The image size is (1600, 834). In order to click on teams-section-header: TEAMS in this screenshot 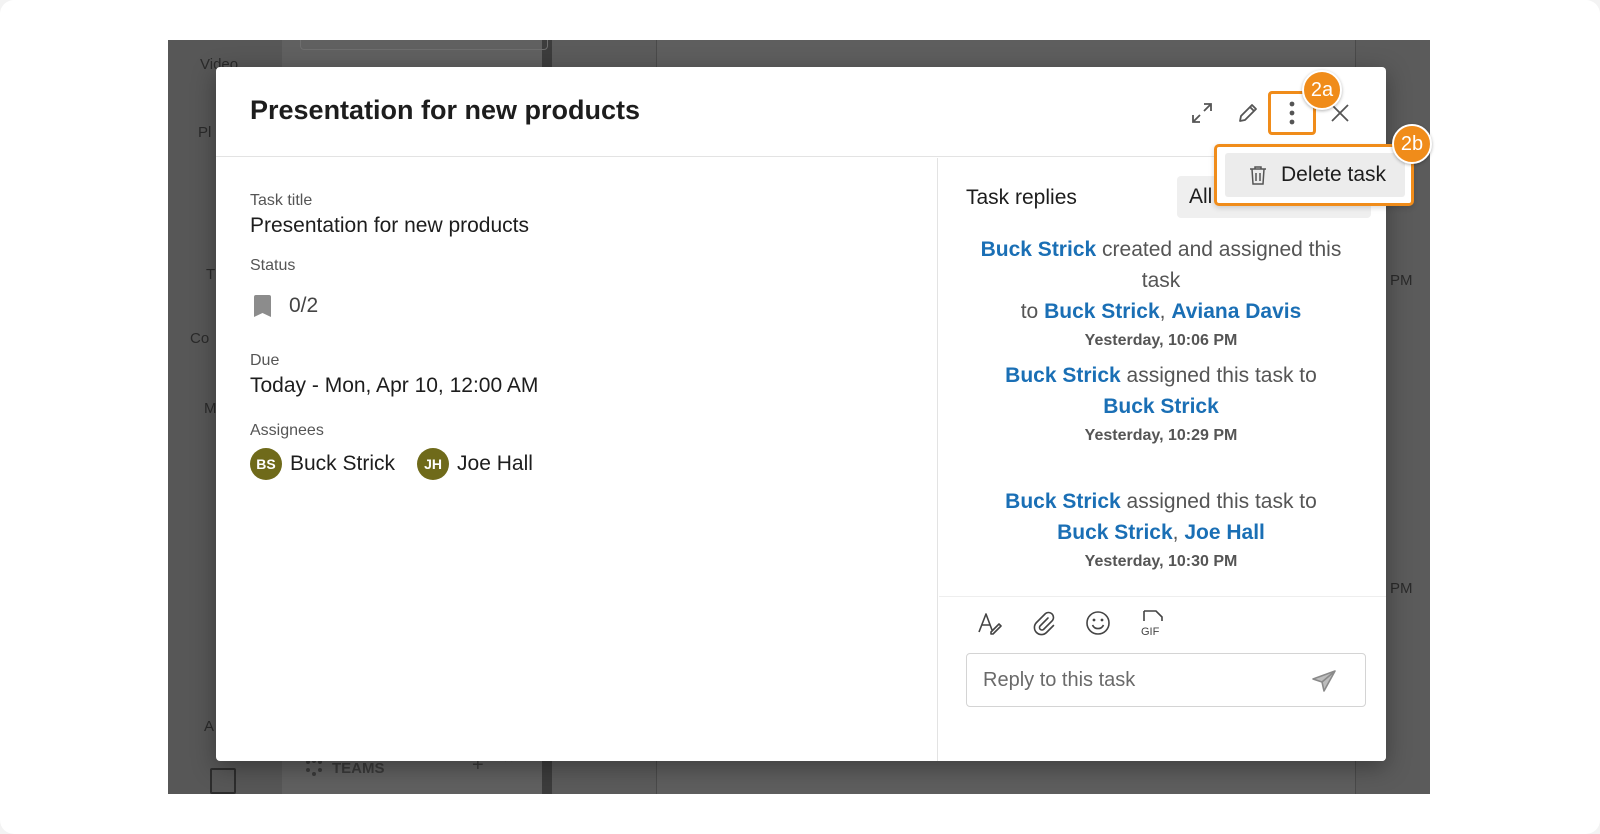, I will do `click(344, 768)`.